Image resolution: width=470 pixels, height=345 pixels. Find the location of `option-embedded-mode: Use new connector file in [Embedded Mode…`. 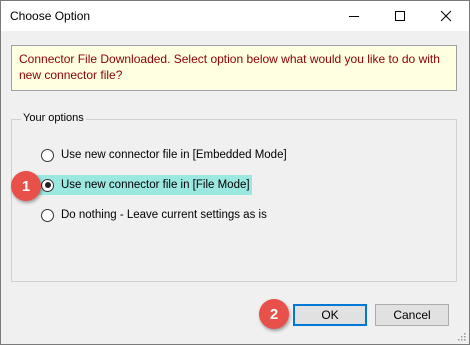

option-embedded-mode: Use new connector file in [Embedded Mode… is located at coordinates (162, 155).